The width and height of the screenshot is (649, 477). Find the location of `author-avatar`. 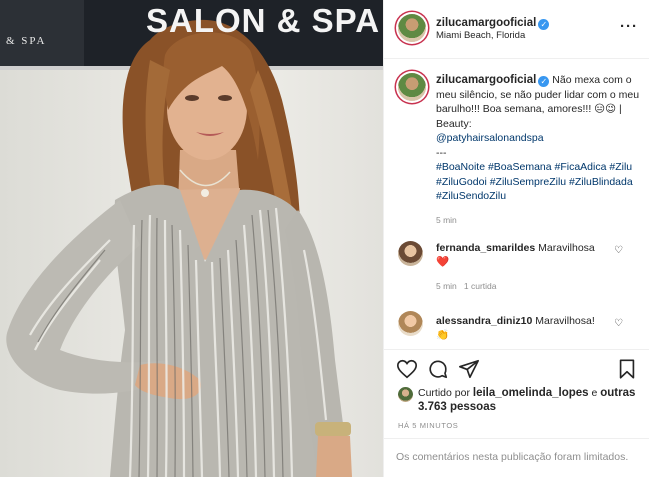

author-avatar is located at coordinates (412, 28).